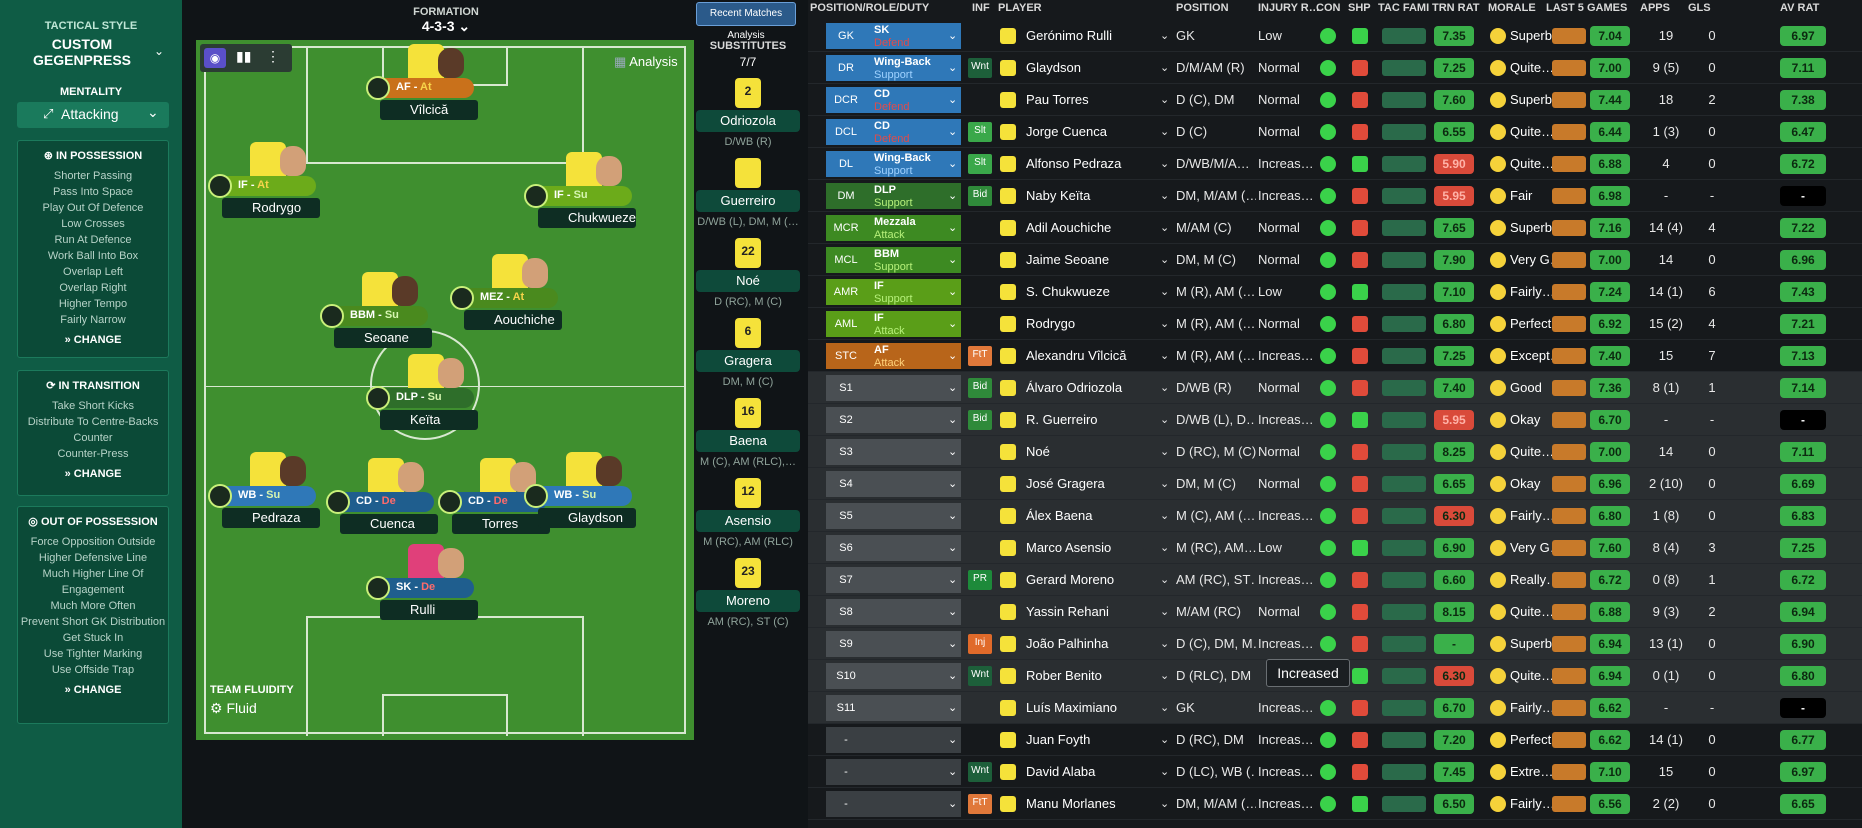 This screenshot has width=1862, height=828. I want to click on player-view-icon: ◉, so click(215, 58).